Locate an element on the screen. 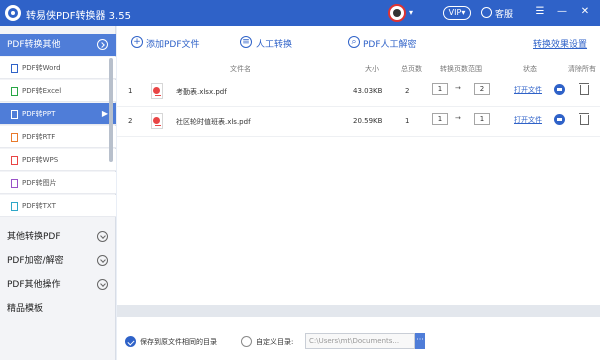 This screenshot has height=360, width=600. sidebar-item-pdf-to-rtf: PDF转RTF is located at coordinates (58, 137).